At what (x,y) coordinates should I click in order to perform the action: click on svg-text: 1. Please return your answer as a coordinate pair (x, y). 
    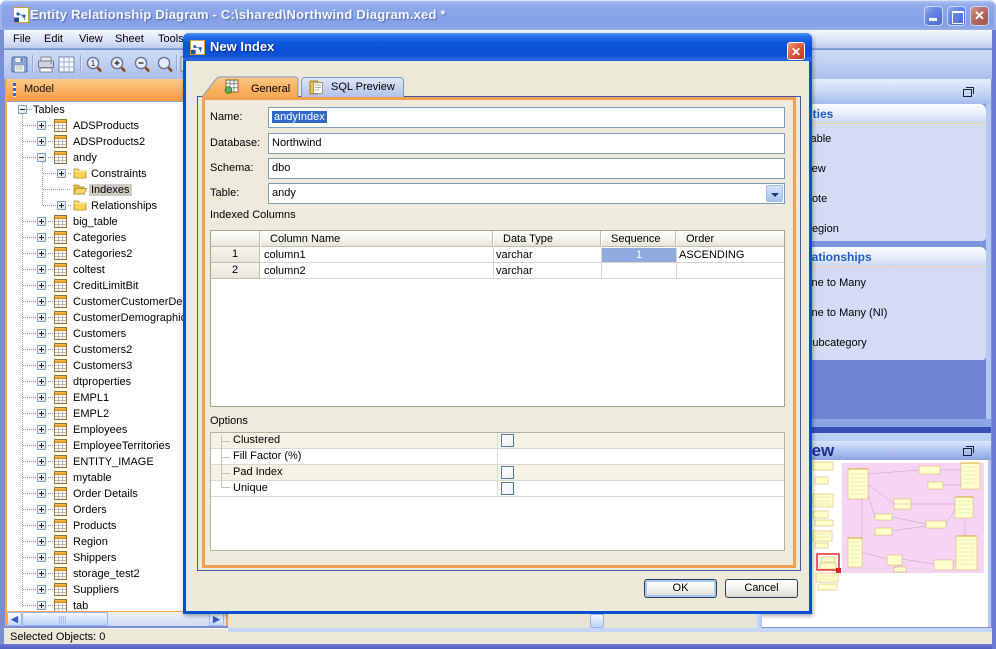
    Looking at the image, I should click on (93, 63).